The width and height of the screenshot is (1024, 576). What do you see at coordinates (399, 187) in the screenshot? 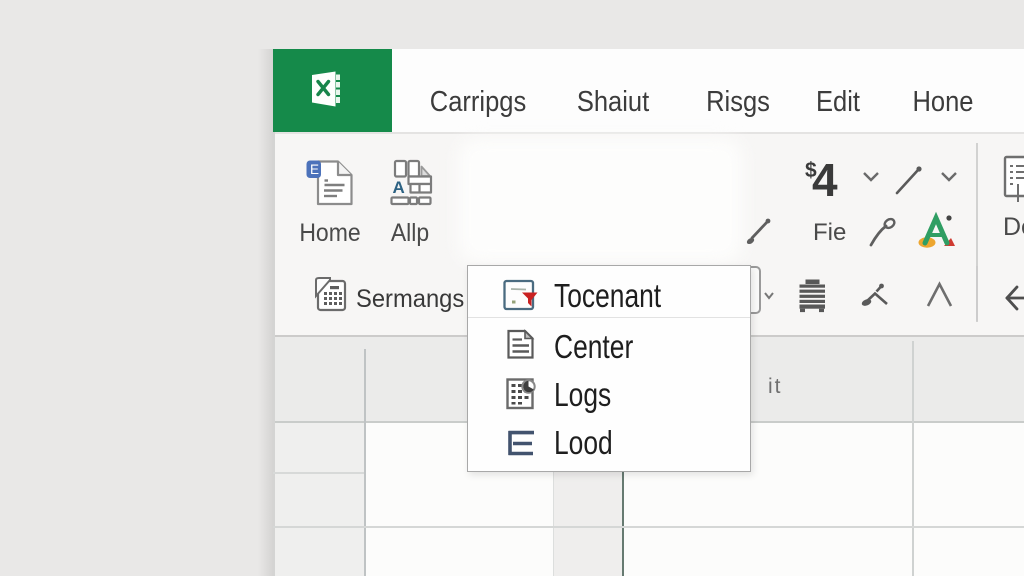
I see `svg-text: A` at bounding box center [399, 187].